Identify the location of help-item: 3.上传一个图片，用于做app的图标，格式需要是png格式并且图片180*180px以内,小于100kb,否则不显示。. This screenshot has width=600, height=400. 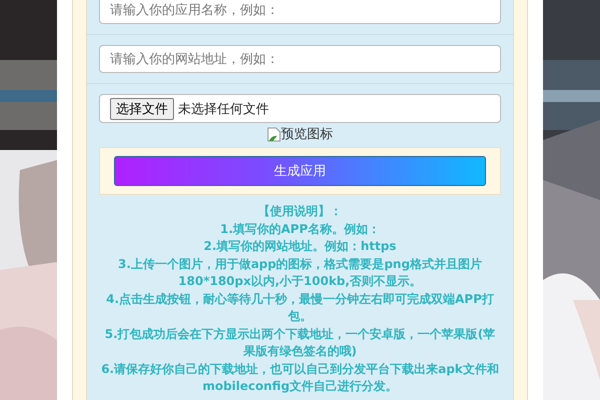
(300, 273).